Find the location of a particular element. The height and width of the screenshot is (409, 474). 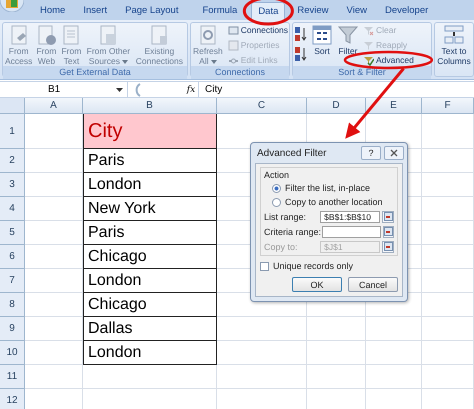

row-header: 3 is located at coordinates (12, 185).